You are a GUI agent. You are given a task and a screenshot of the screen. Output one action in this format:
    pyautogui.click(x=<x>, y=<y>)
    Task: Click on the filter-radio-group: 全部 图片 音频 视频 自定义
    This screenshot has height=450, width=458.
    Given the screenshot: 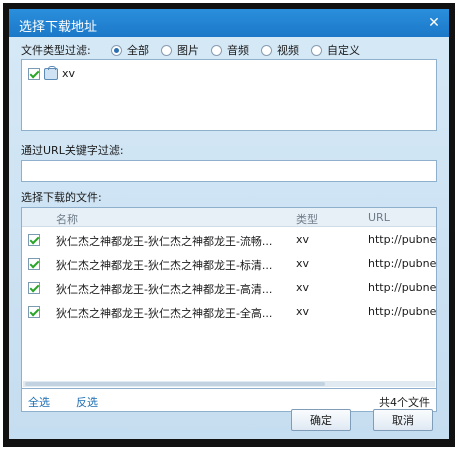 What is the action you would take?
    pyautogui.click(x=241, y=50)
    